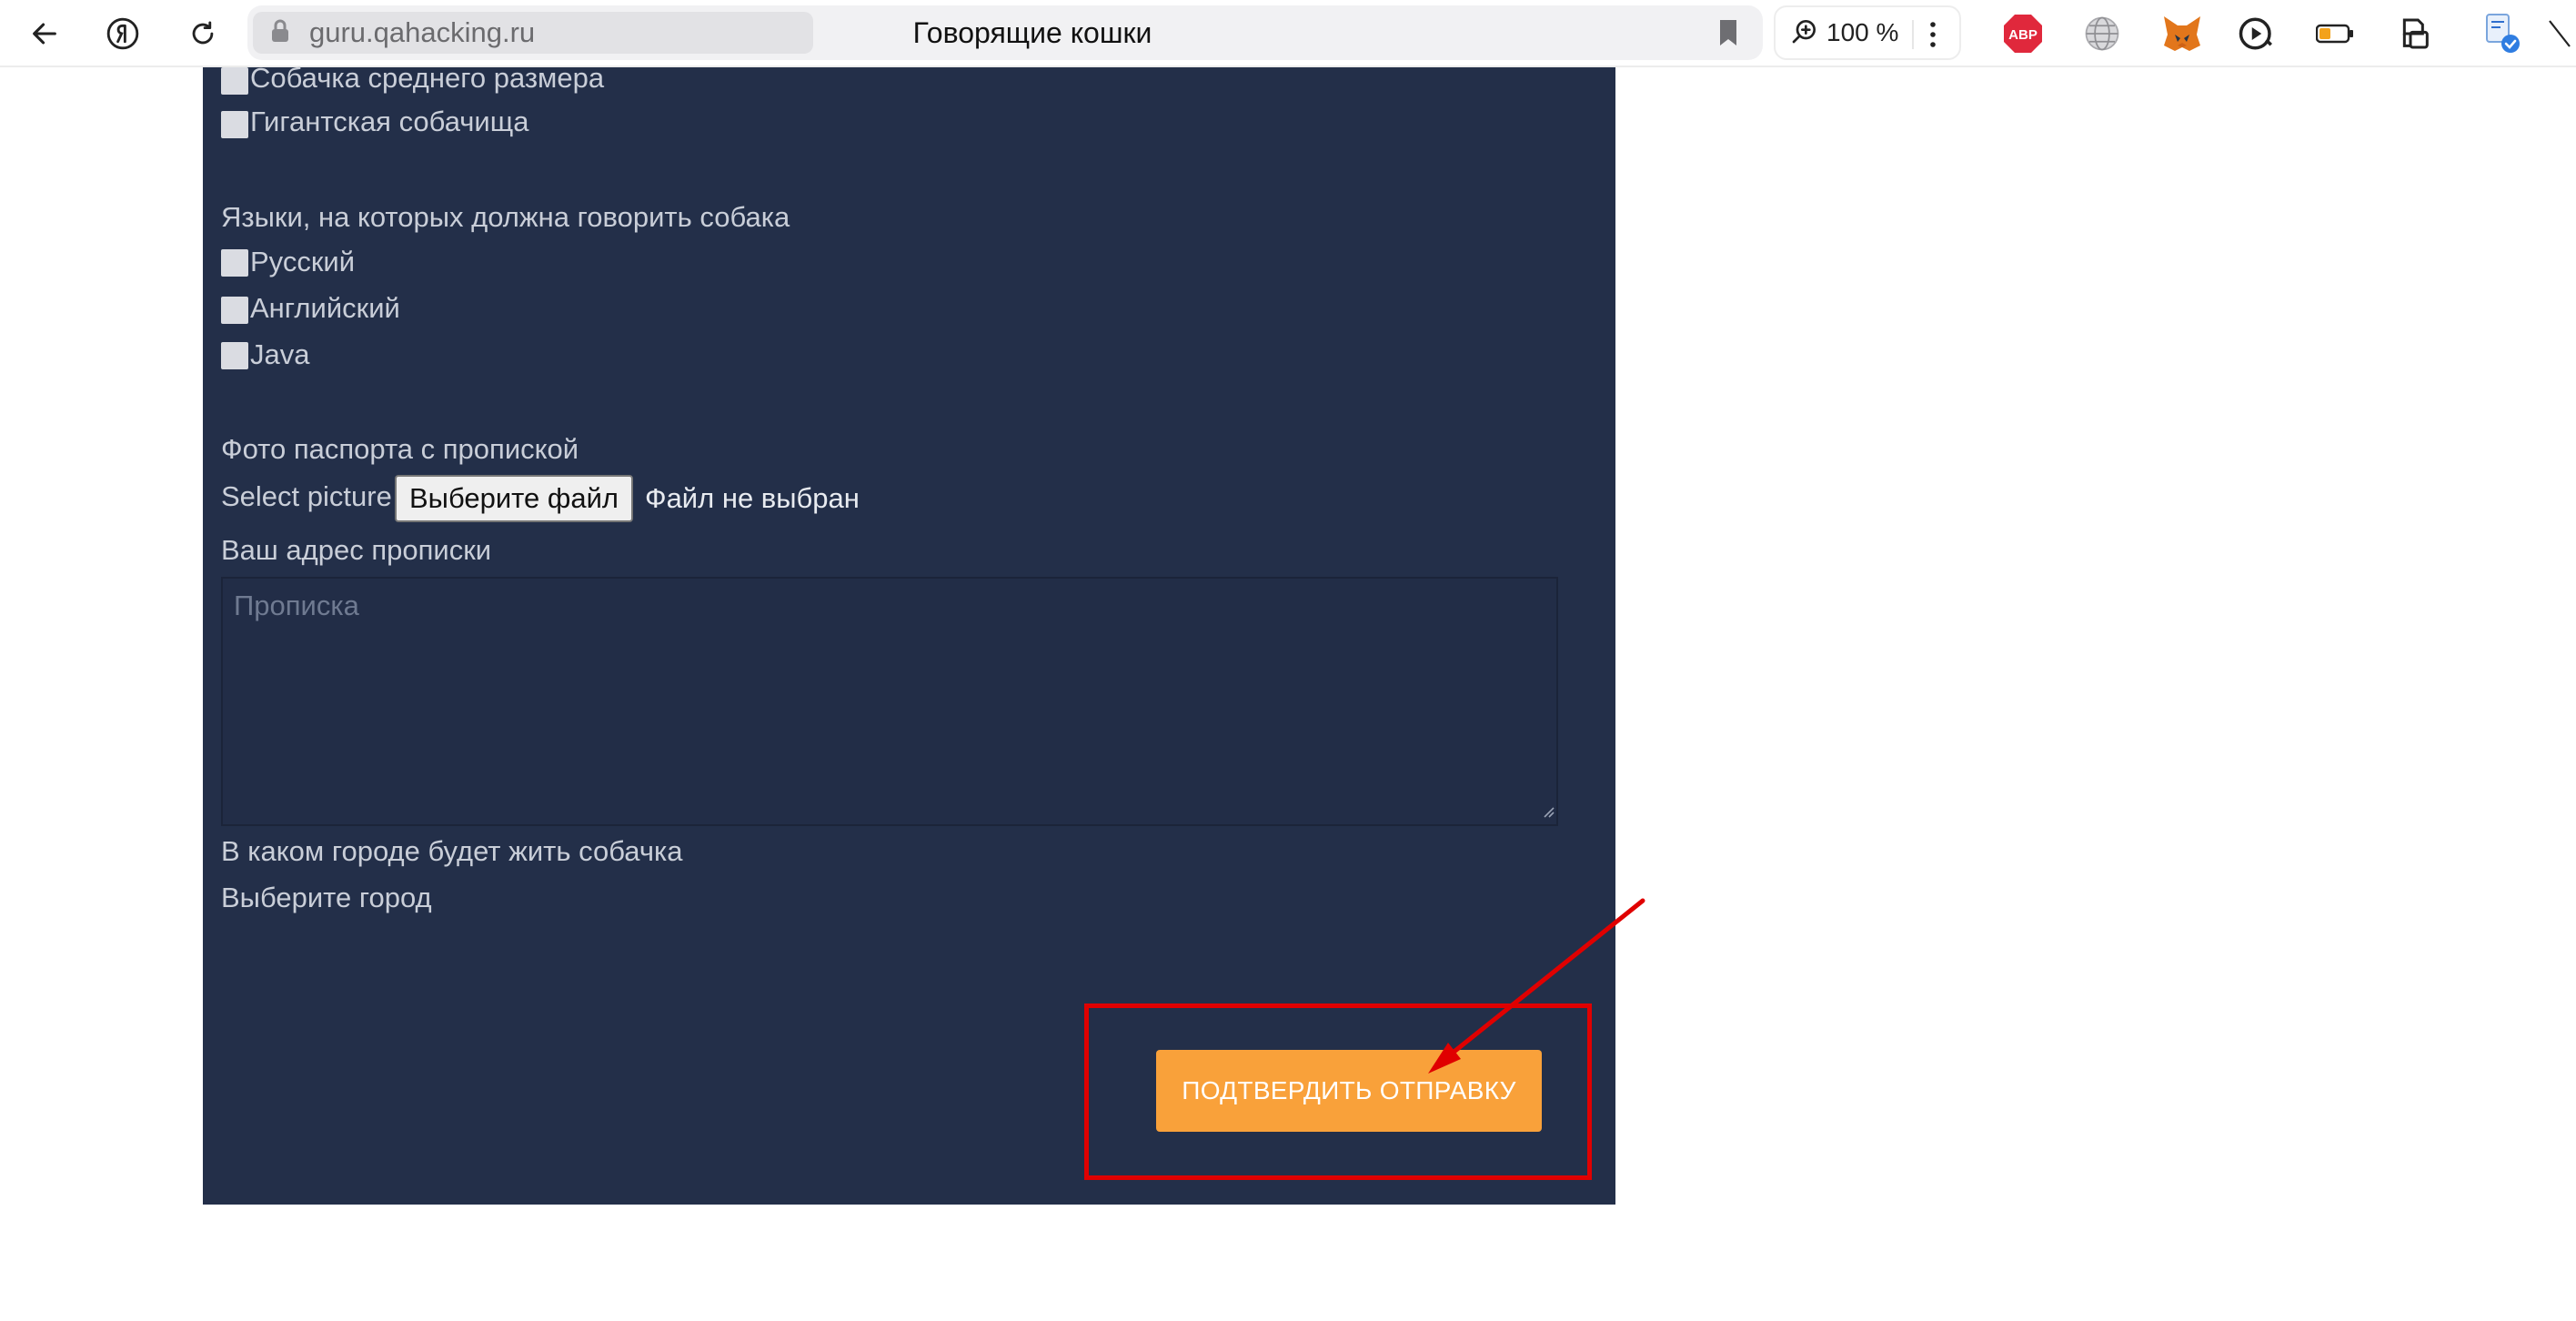 The width and height of the screenshot is (2576, 1321). Describe the element at coordinates (1536, 986) in the screenshot. I see `annotation-arrow` at that location.